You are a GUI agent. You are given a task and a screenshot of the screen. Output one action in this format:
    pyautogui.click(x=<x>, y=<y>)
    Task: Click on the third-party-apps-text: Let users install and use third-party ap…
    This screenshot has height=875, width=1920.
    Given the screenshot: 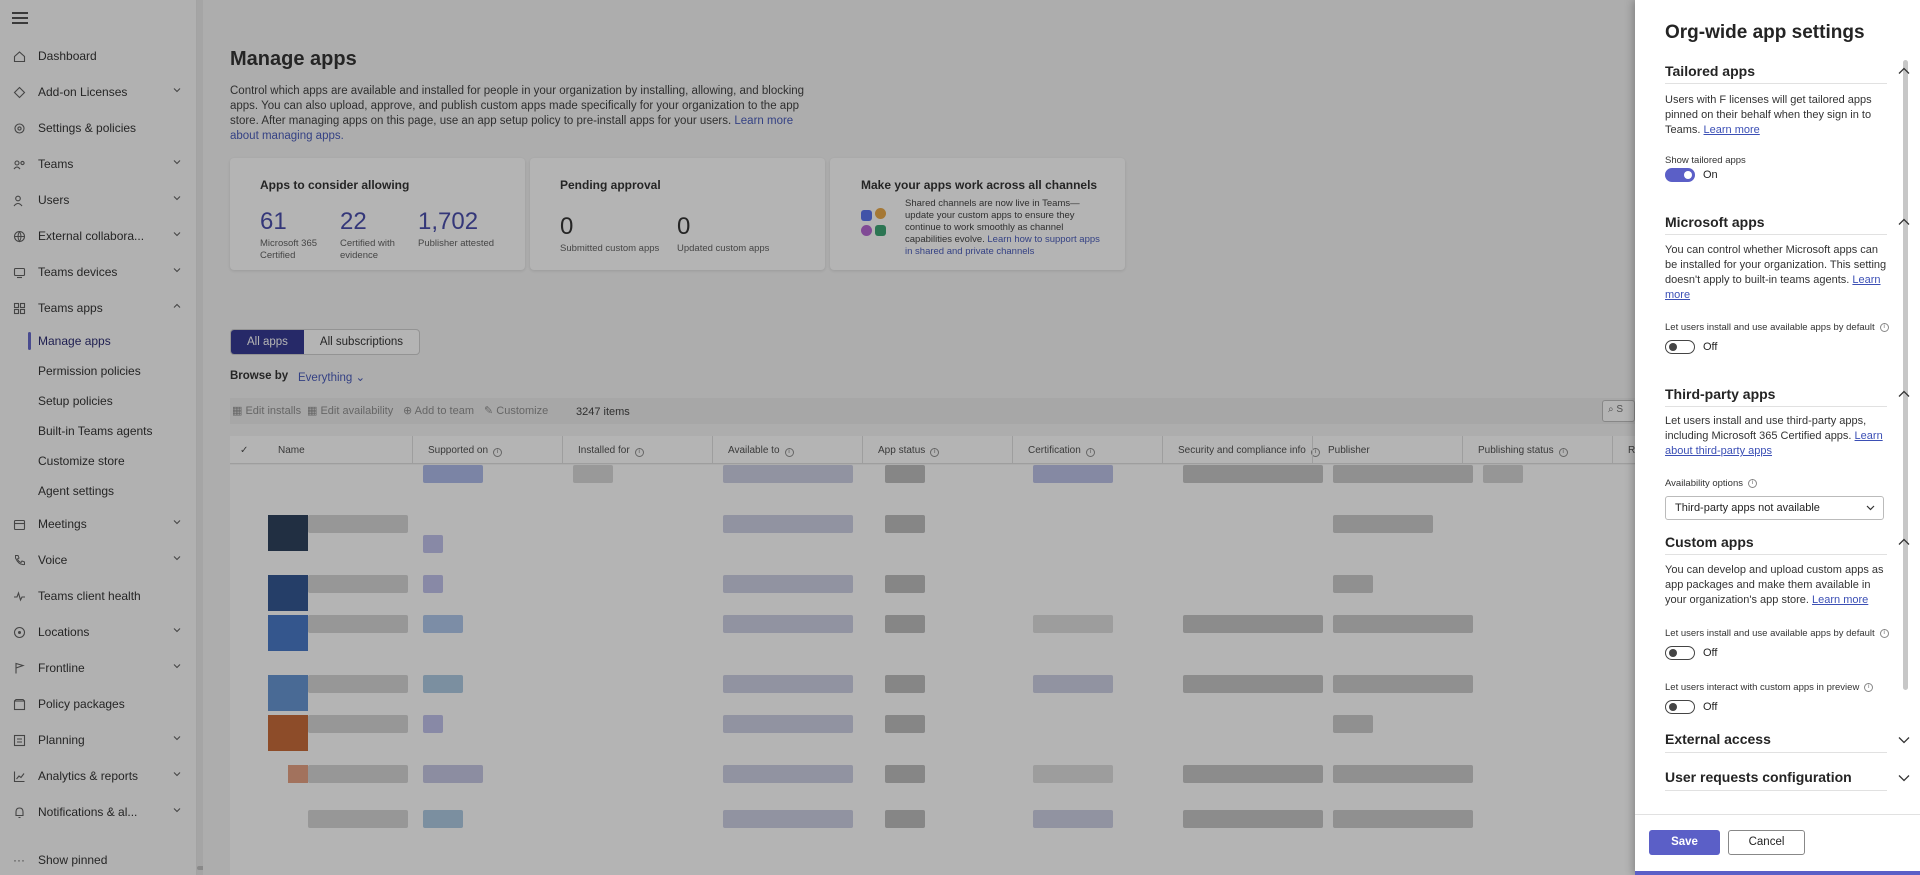 What is the action you would take?
    pyautogui.click(x=1776, y=436)
    